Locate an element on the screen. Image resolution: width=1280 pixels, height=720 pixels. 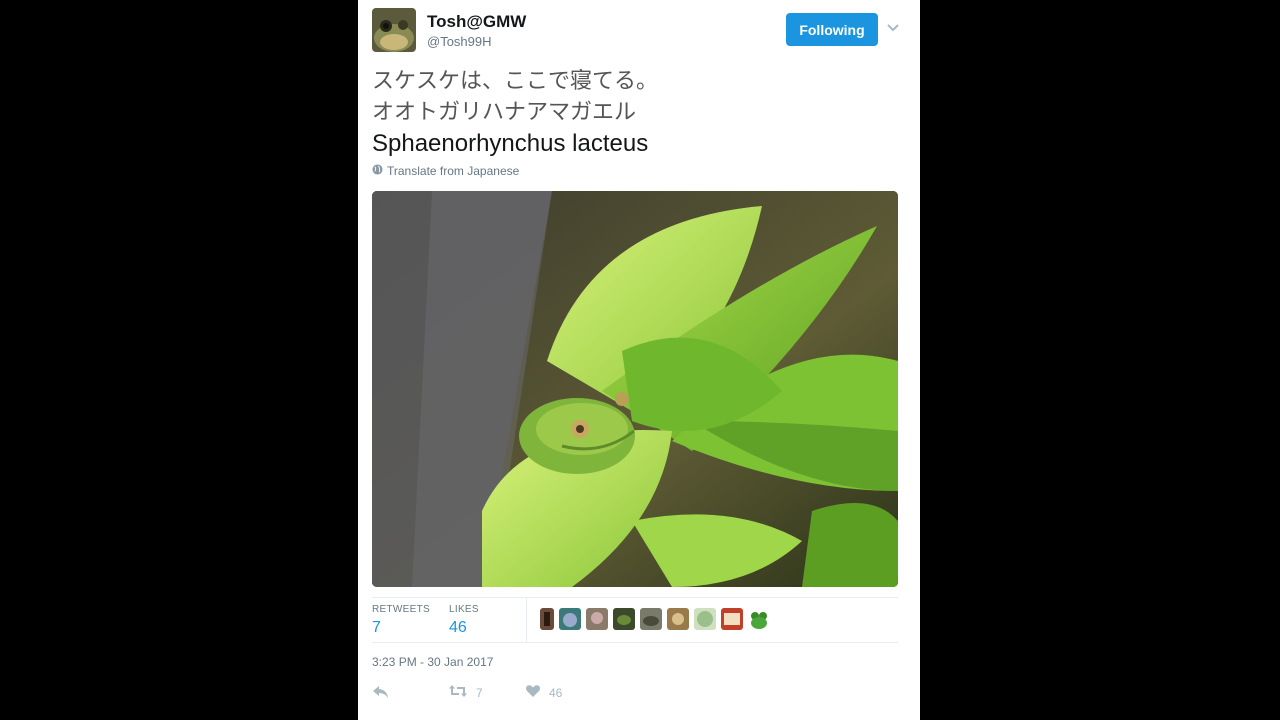
tweet-text-line: Sphaenorhynchus lacteus is located at coordinates (510, 143).